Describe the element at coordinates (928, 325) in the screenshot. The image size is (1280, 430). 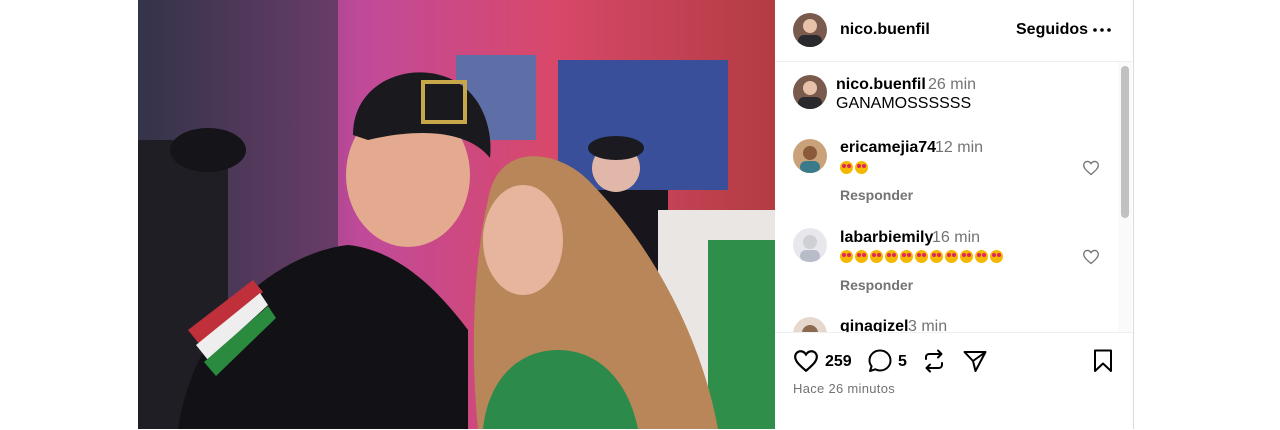
I see `comment-time: 3 min` at that location.